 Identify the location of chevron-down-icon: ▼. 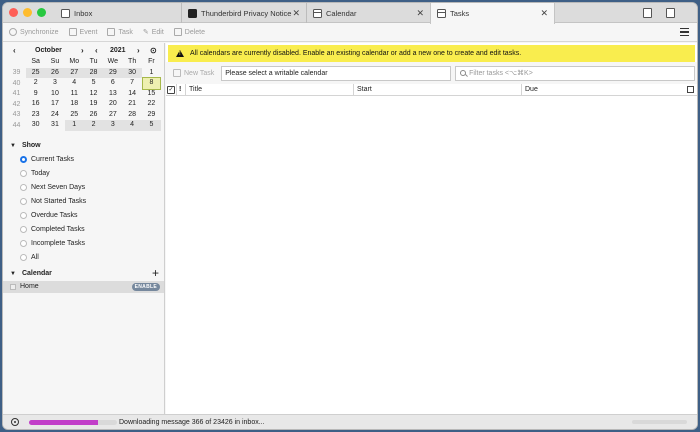
(13, 273).